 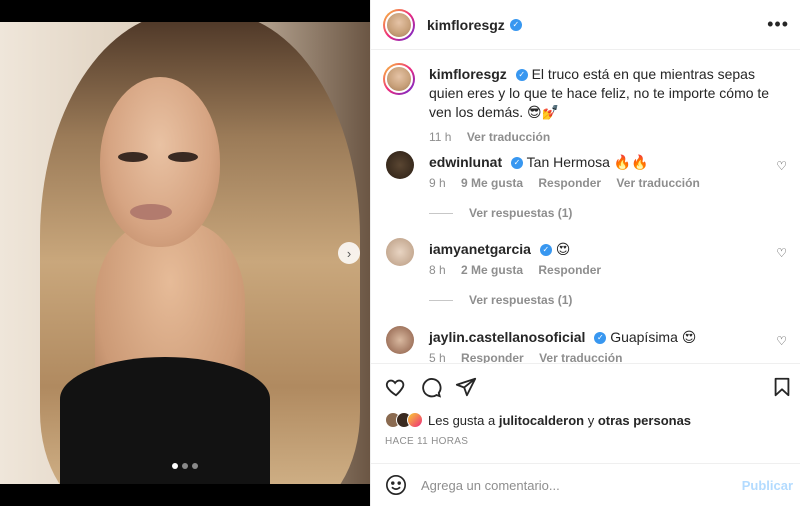 What do you see at coordinates (599, 249) in the screenshot?
I see `comment-body: iamyanetgarcia ✓ 😍` at bounding box center [599, 249].